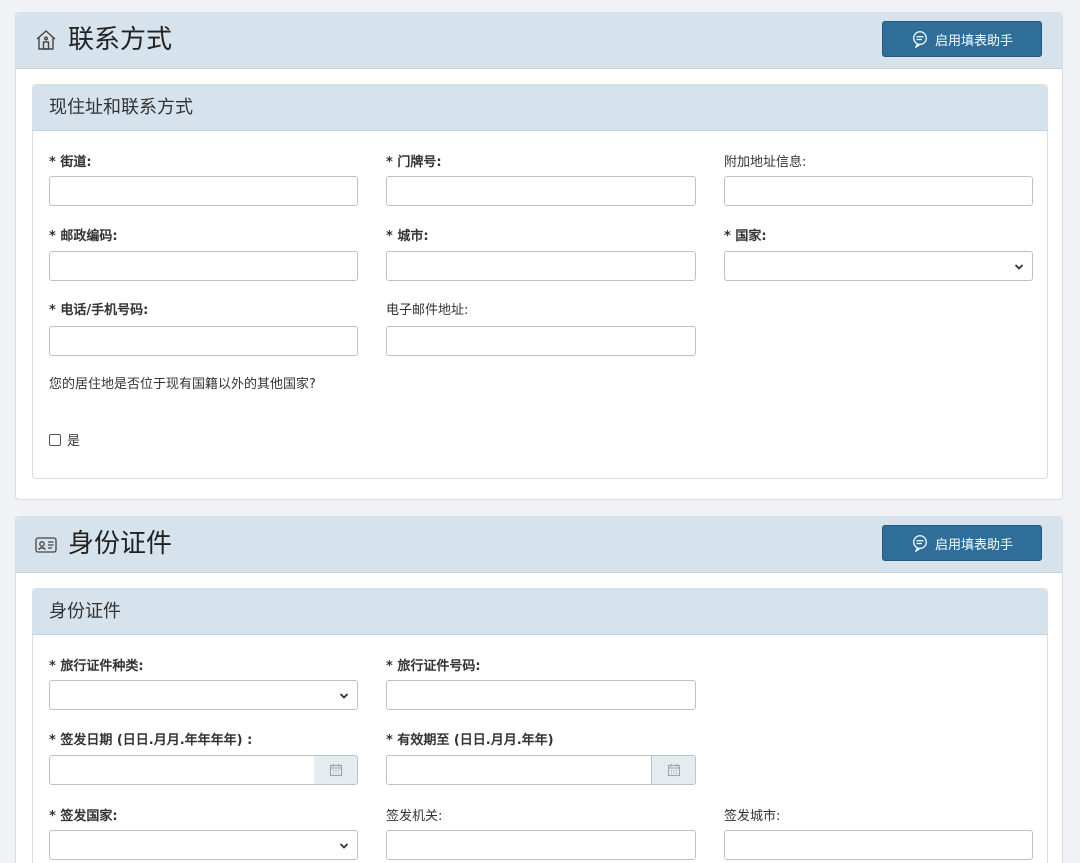  What do you see at coordinates (120, 40) in the screenshot?
I see `contact-panel-title: 联系方式` at bounding box center [120, 40].